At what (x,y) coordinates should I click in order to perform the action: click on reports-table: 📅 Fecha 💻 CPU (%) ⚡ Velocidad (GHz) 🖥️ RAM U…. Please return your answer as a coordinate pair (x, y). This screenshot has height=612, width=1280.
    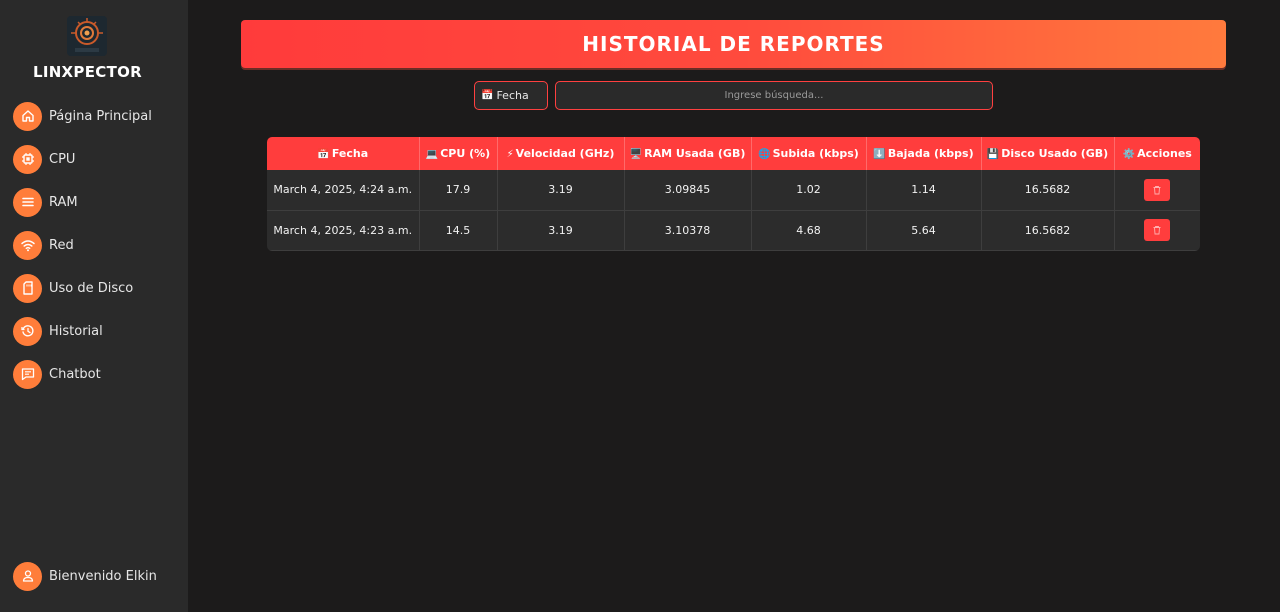
    Looking at the image, I should click on (733, 194).